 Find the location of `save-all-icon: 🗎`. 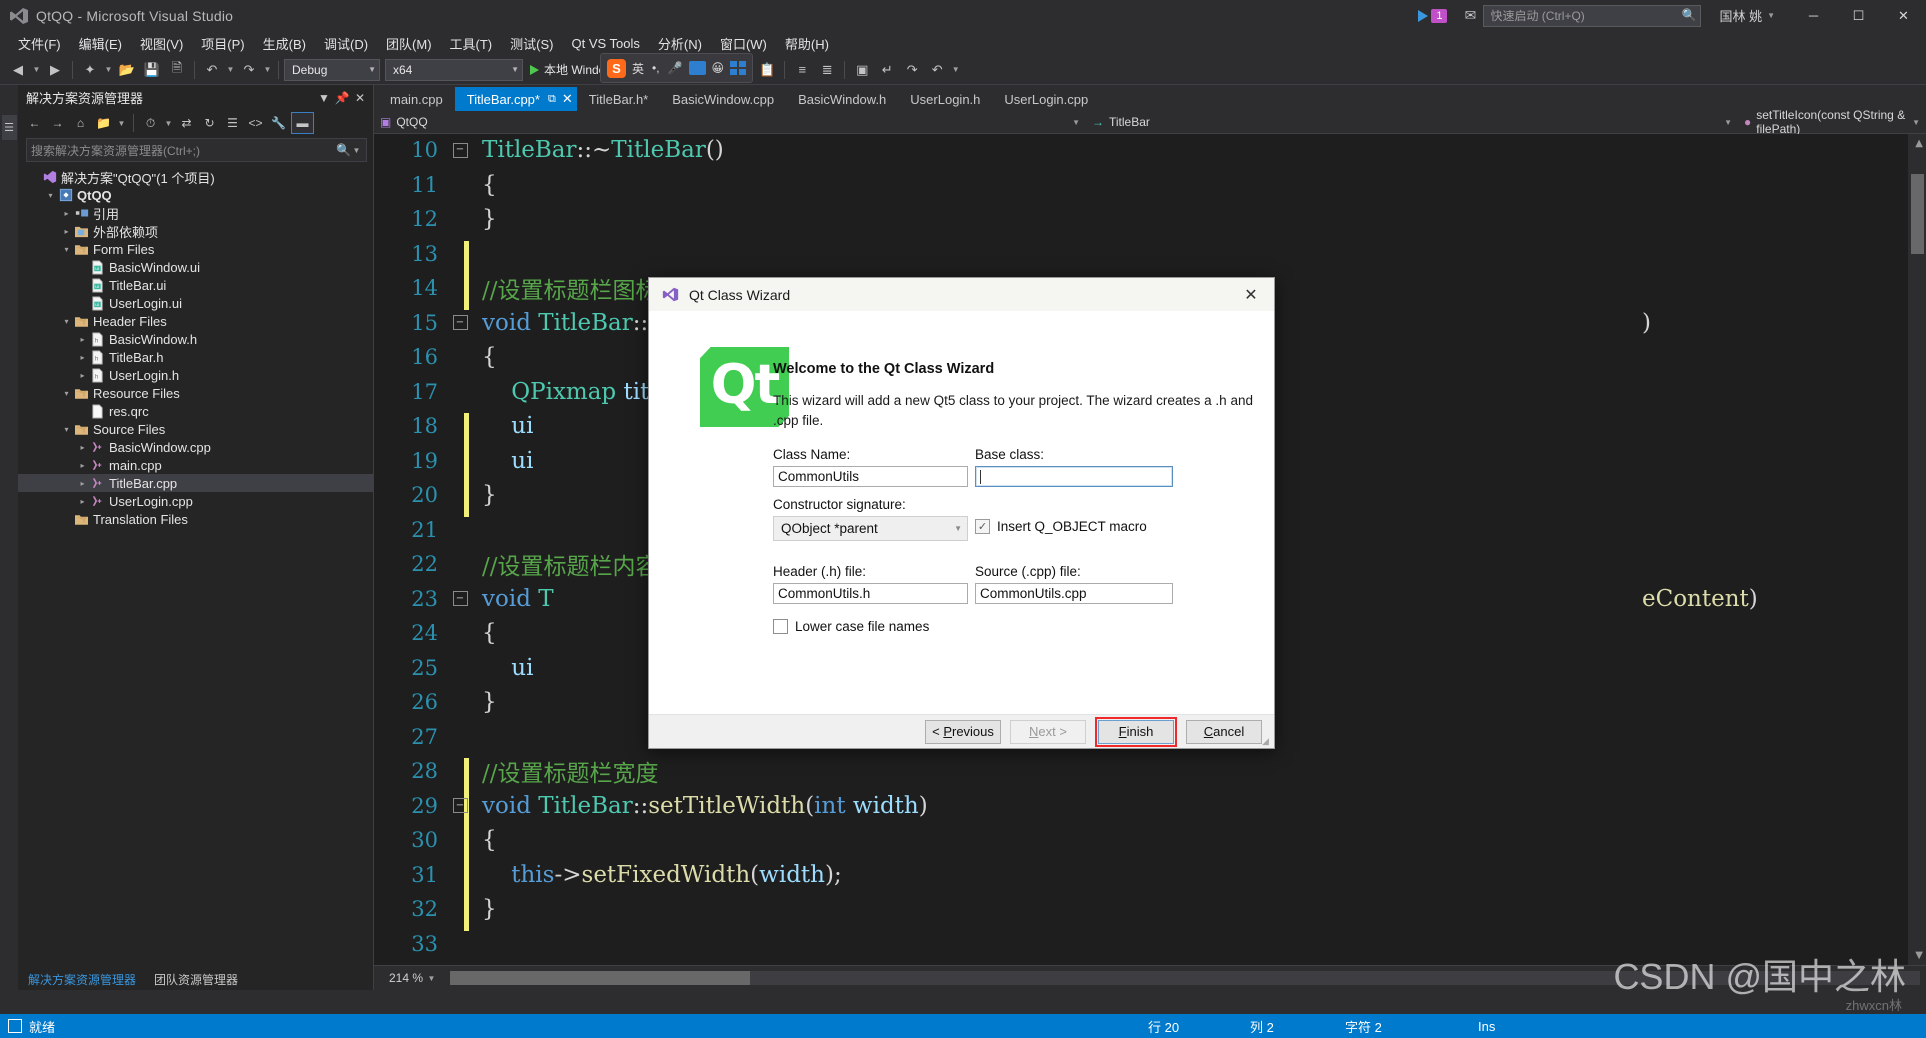

save-all-icon: 🗎 is located at coordinates (177, 69).